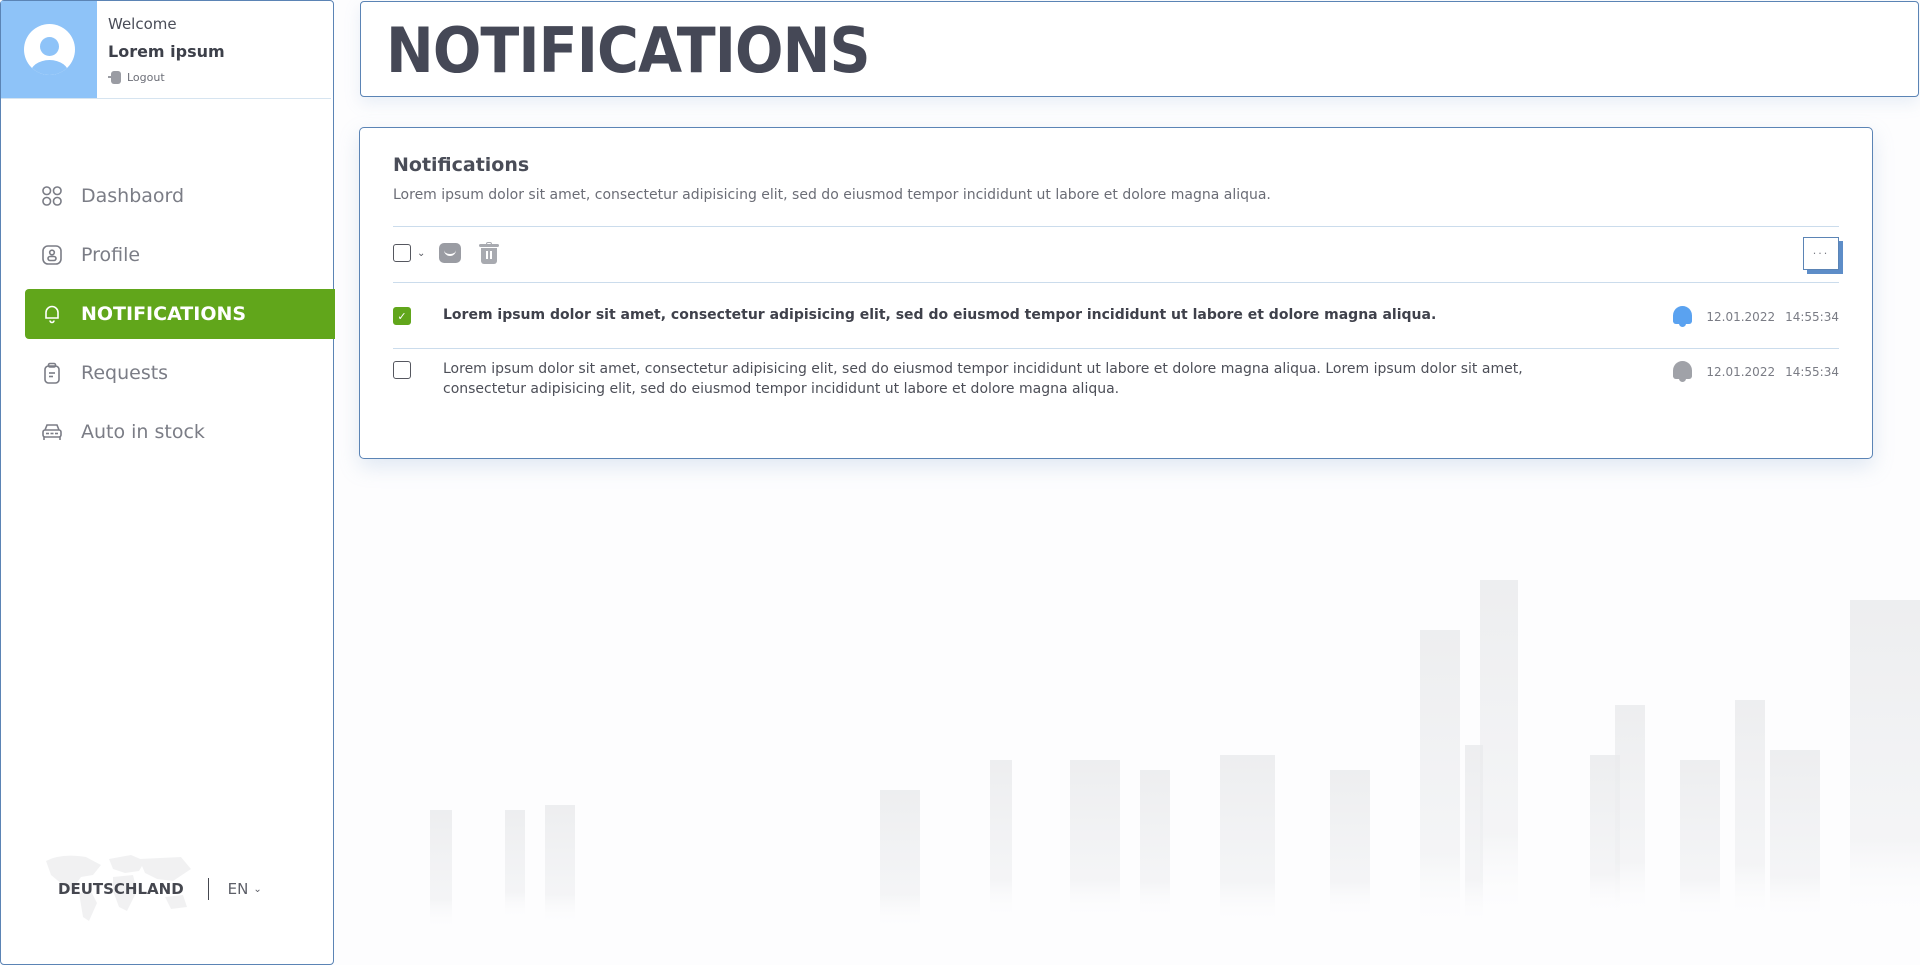  Describe the element at coordinates (52, 255) in the screenshot. I see `profile-badge-icon` at that location.